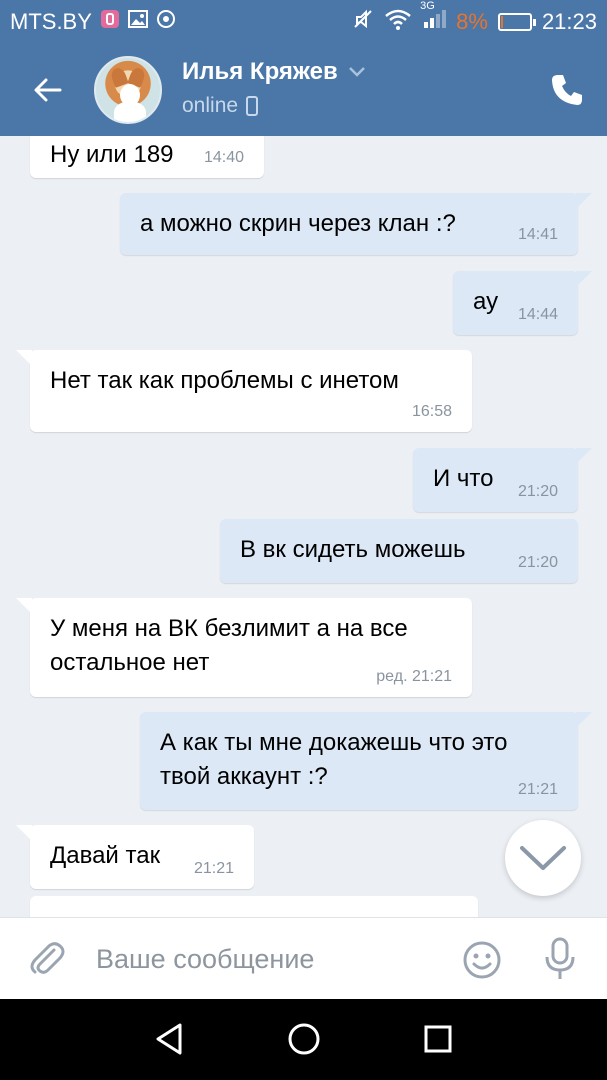 The height and width of the screenshot is (1080, 607). I want to click on android-nav-bar, so click(303, 1039).